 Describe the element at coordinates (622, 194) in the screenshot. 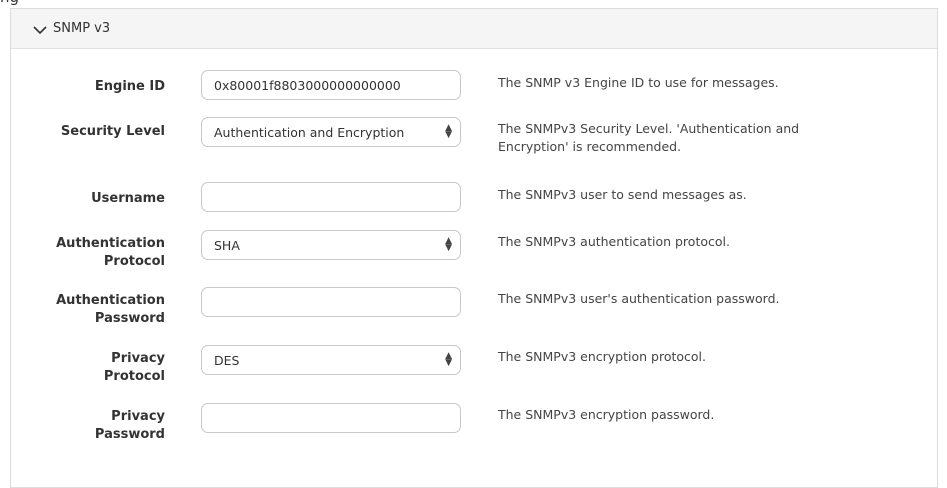

I see `username-help: The SNMPv3 user to send messages as.` at that location.